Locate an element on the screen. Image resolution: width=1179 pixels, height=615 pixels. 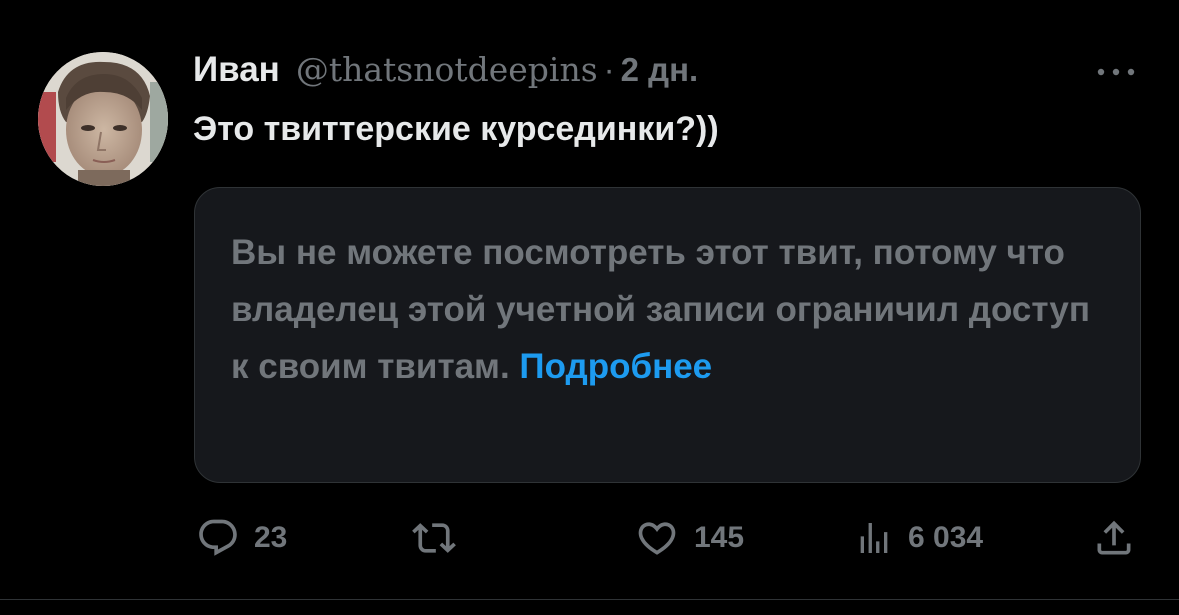
share-icon is located at coordinates (1114, 537).